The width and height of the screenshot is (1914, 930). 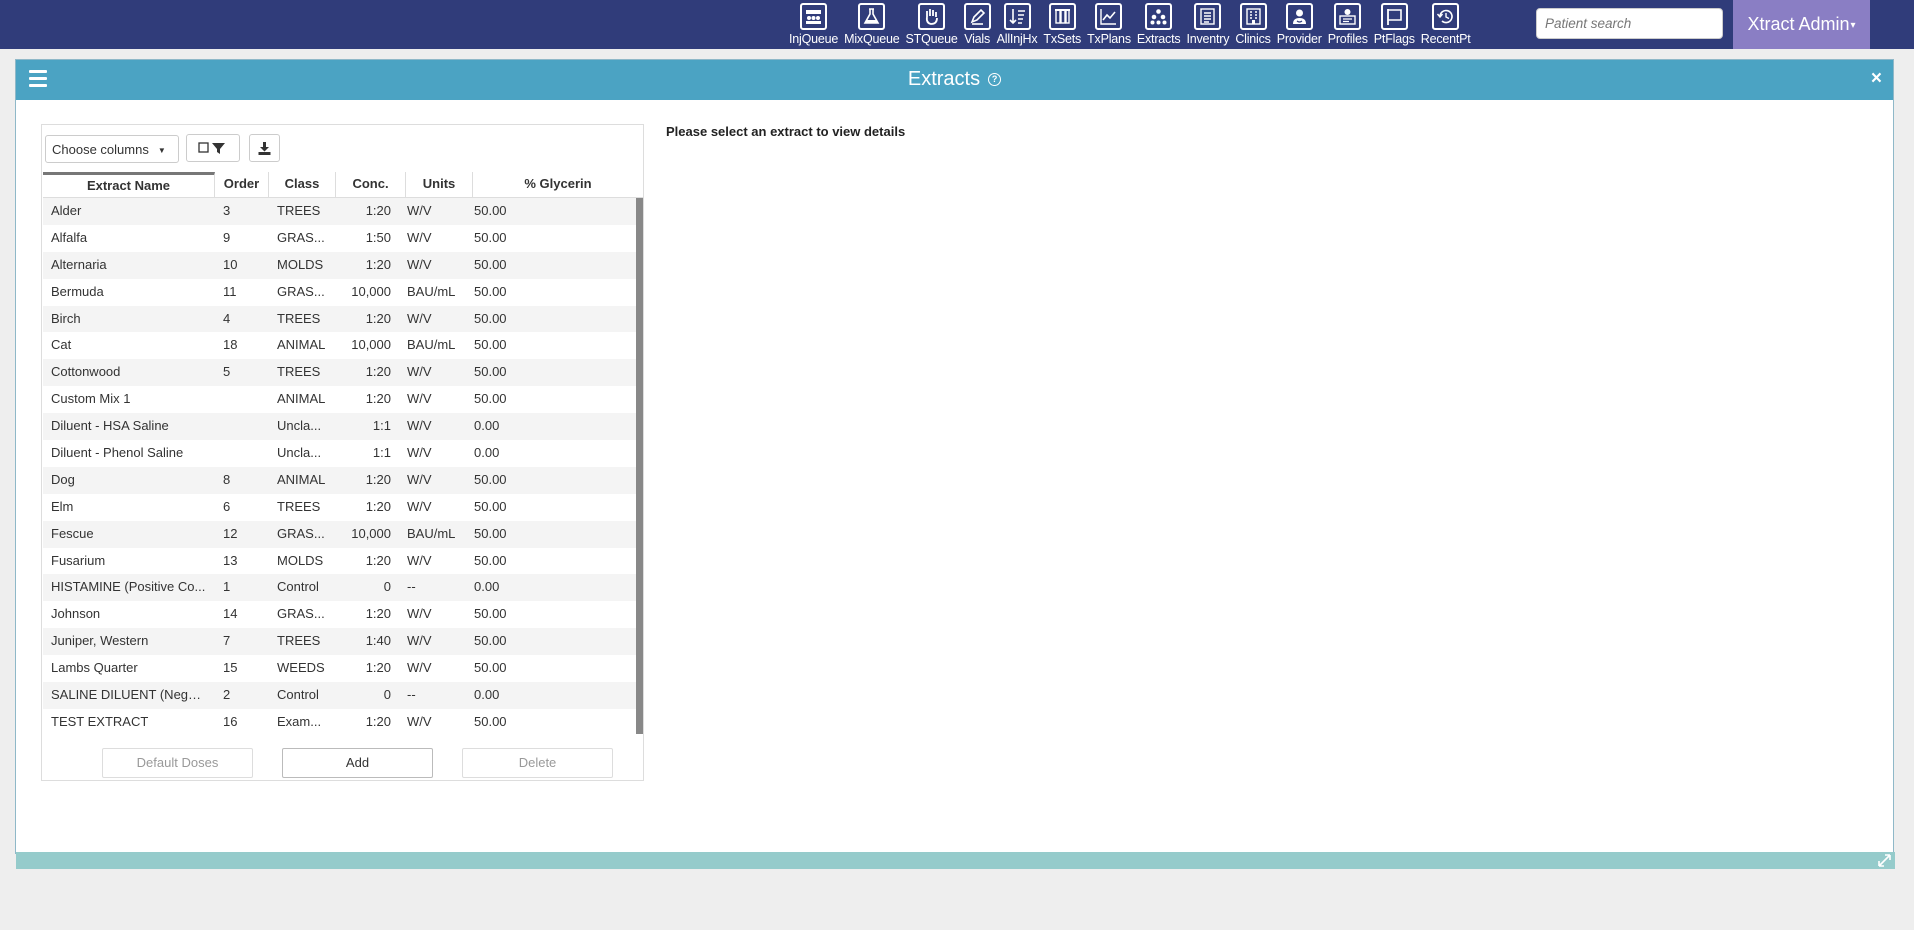 What do you see at coordinates (112, 149) in the screenshot?
I see `choose-columns-dropdown: Choose columns ▼` at bounding box center [112, 149].